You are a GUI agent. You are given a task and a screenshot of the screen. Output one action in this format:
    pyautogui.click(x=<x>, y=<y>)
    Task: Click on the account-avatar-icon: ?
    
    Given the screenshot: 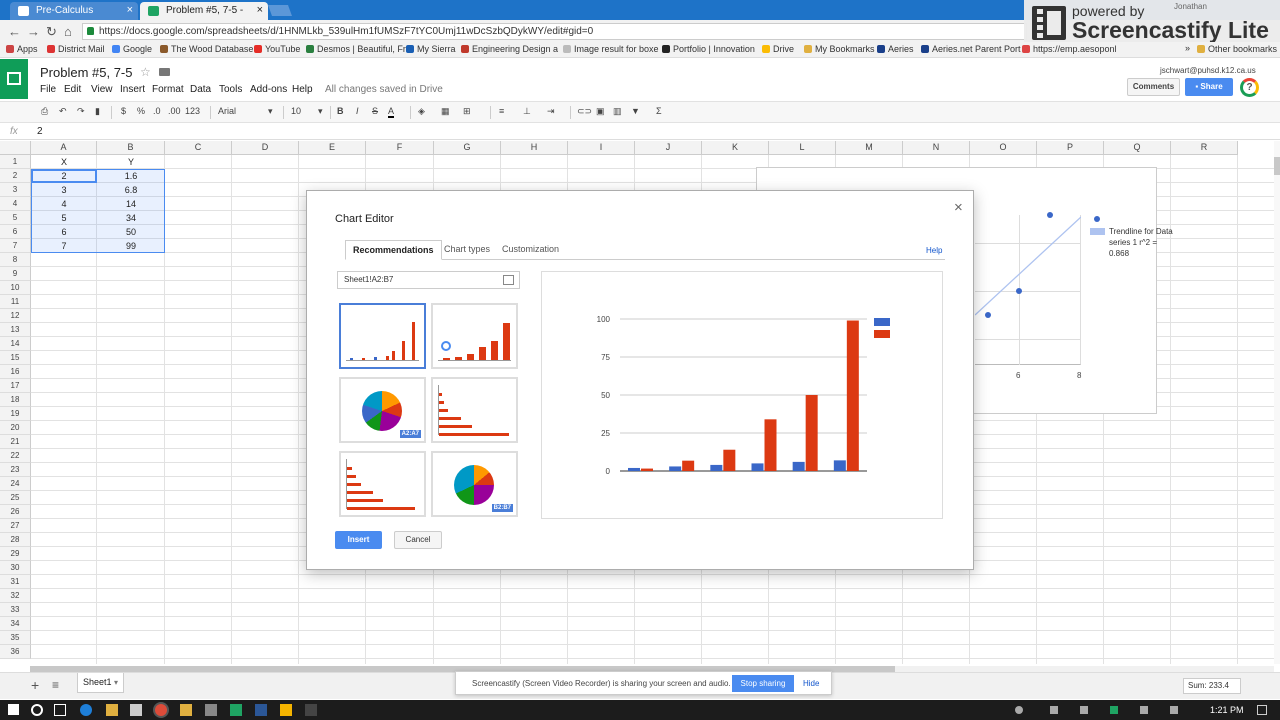 What is the action you would take?
    pyautogui.click(x=1249, y=87)
    